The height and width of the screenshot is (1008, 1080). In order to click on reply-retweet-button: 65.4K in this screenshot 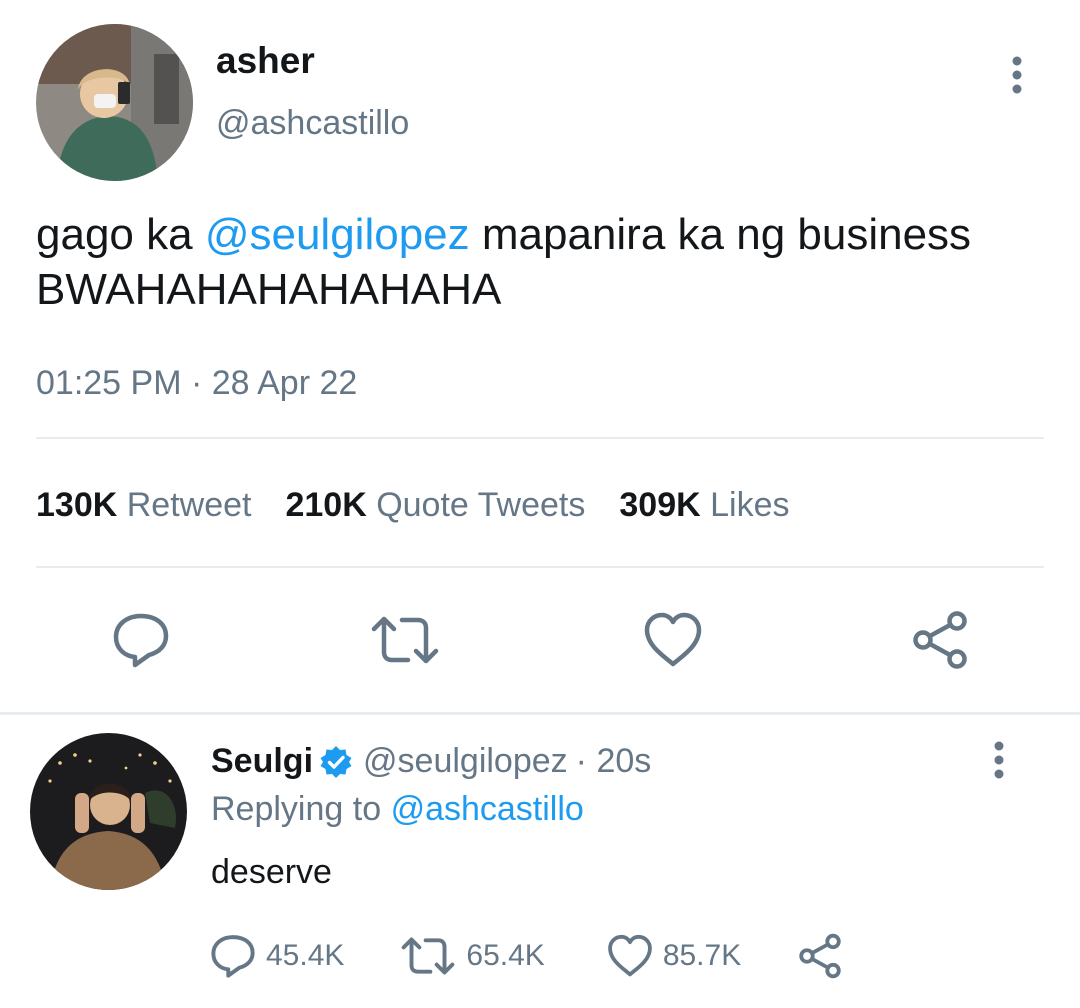, I will do `click(472, 956)`.